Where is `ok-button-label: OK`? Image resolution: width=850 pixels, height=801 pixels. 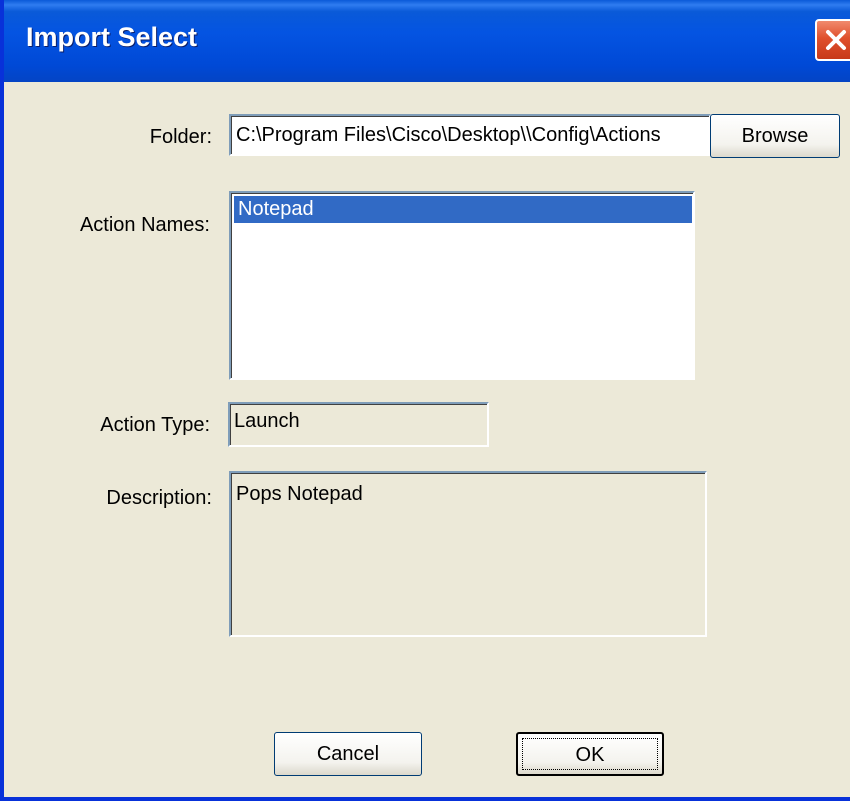
ok-button-label: OK is located at coordinates (590, 755).